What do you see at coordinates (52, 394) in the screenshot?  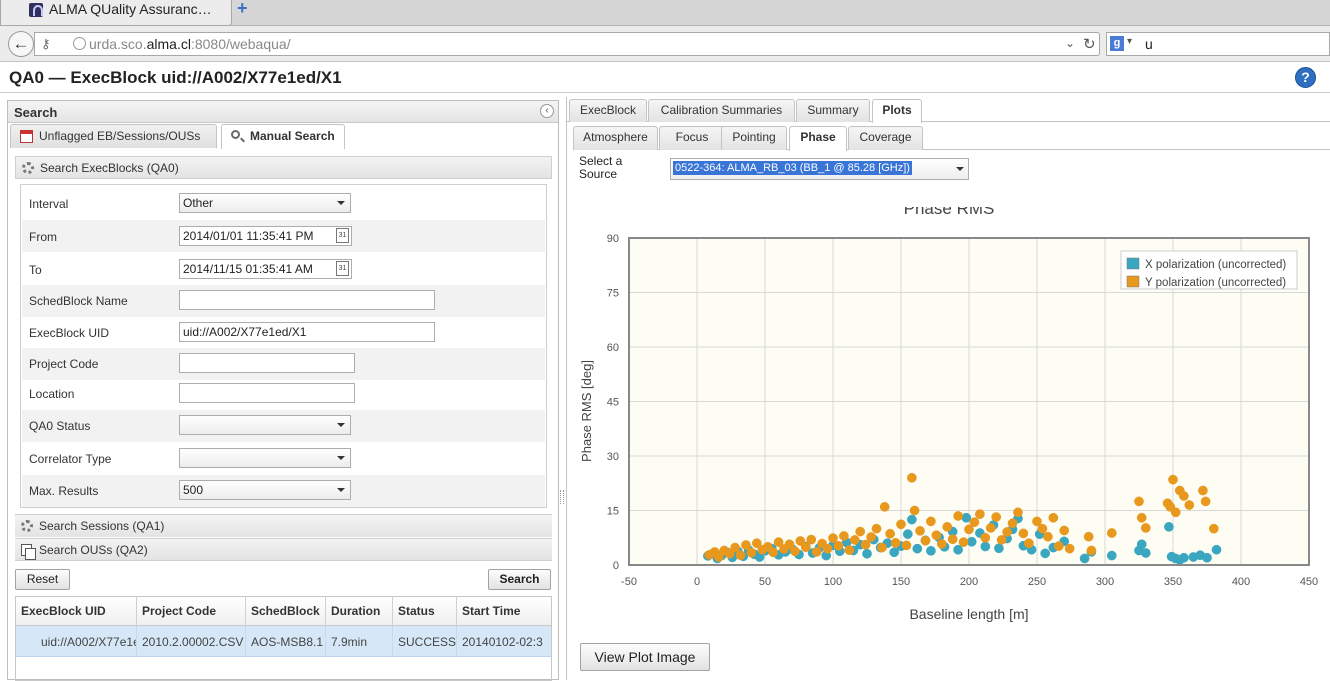 I see `field-label: Location` at bounding box center [52, 394].